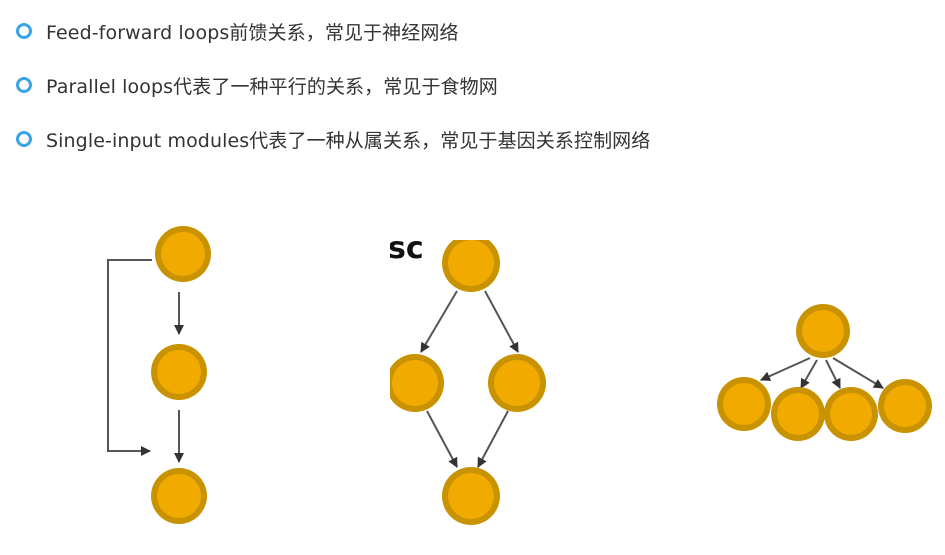 This screenshot has height=555, width=945. What do you see at coordinates (501, 321) in the screenshot?
I see `parallel-edge-top-right` at bounding box center [501, 321].